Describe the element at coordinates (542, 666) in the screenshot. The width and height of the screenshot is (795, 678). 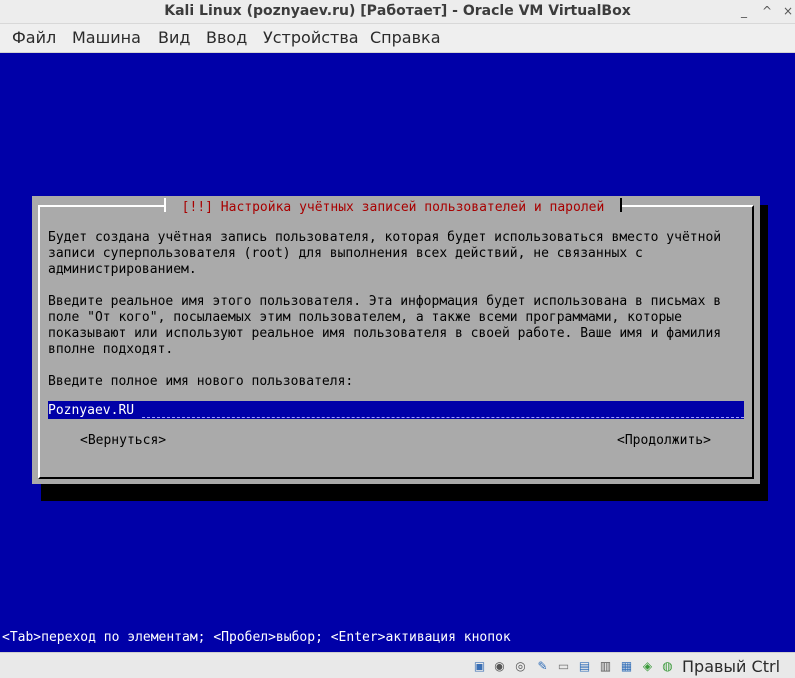
I see `network-icon: ✎` at that location.